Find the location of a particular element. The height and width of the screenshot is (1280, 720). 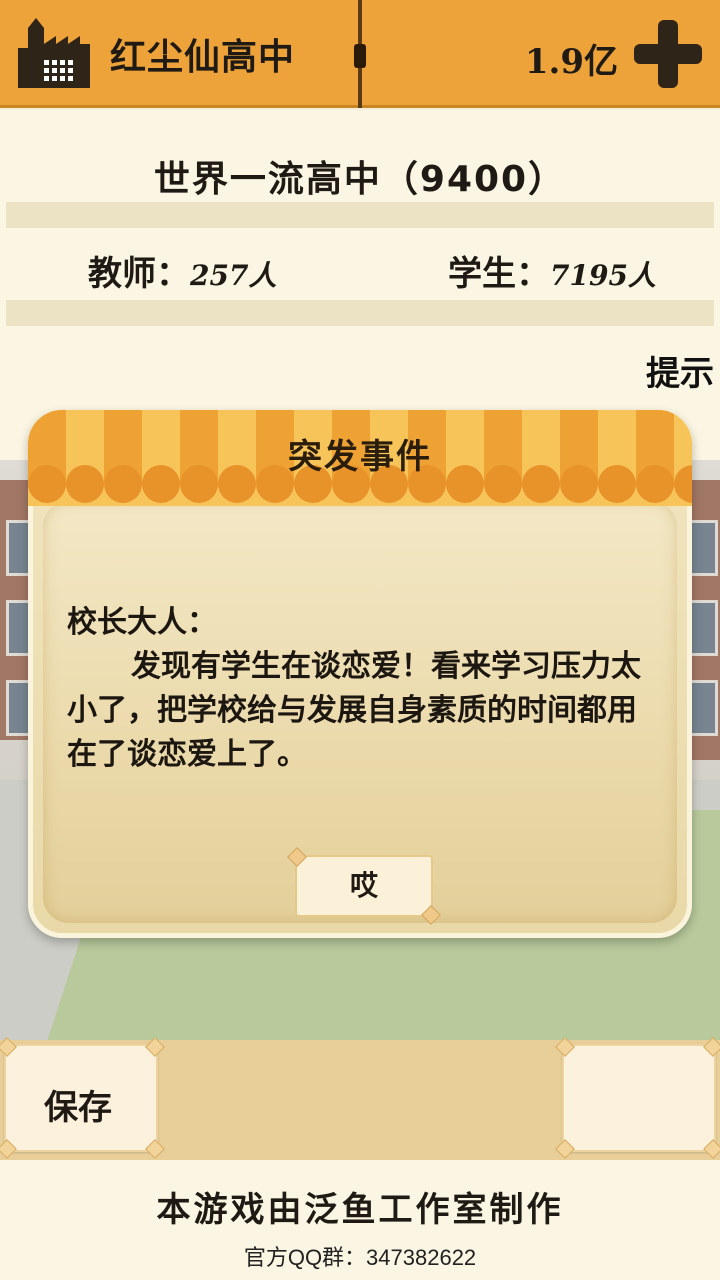

studio-credit: 本游戏由泛鱼工作室制作 is located at coordinates (360, 1210).